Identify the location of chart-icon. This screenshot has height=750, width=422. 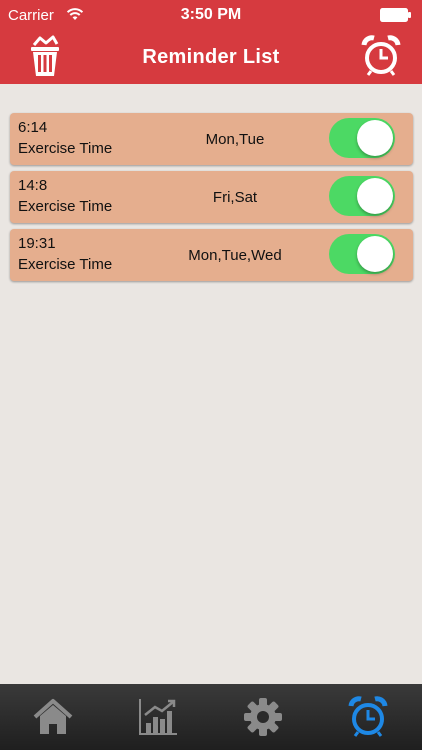
(157, 717).